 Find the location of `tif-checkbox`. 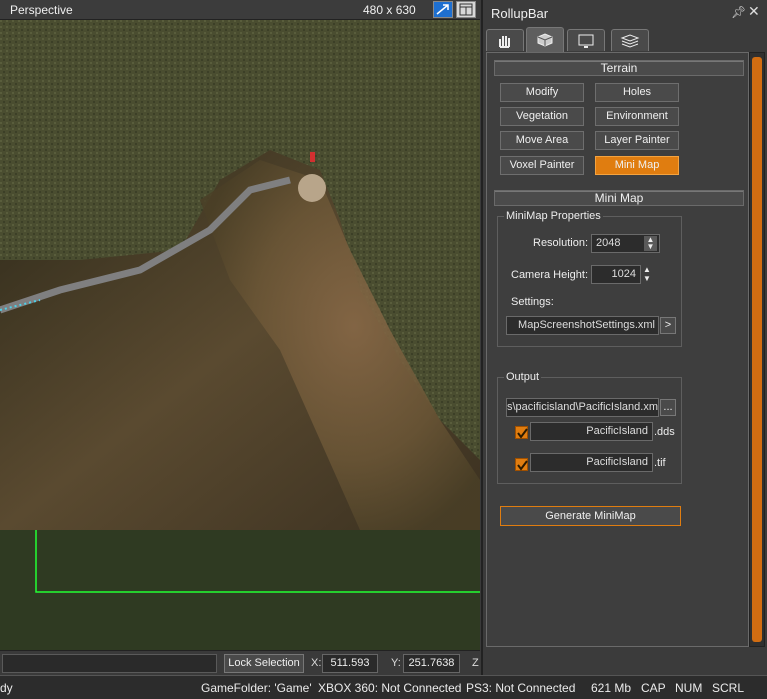

tif-checkbox is located at coordinates (521, 464).